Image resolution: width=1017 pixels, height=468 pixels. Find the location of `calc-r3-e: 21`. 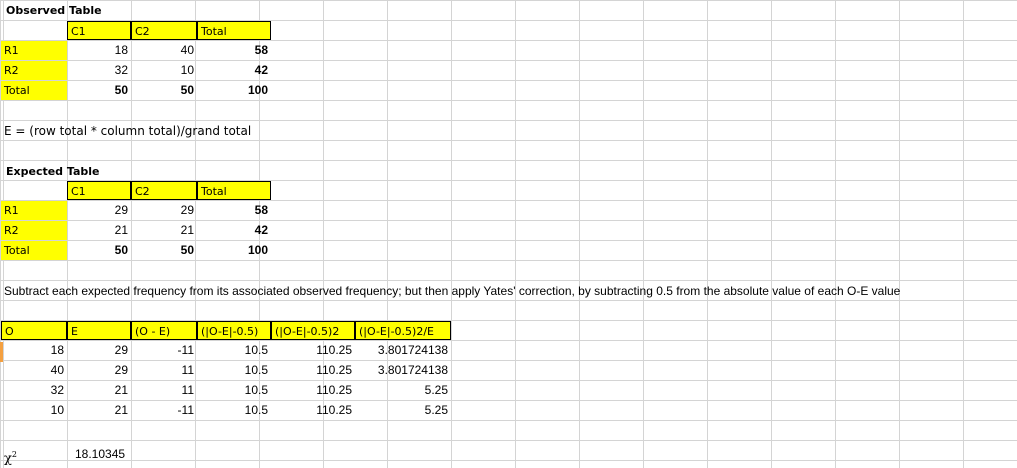

calc-r3-e: 21 is located at coordinates (99, 390).